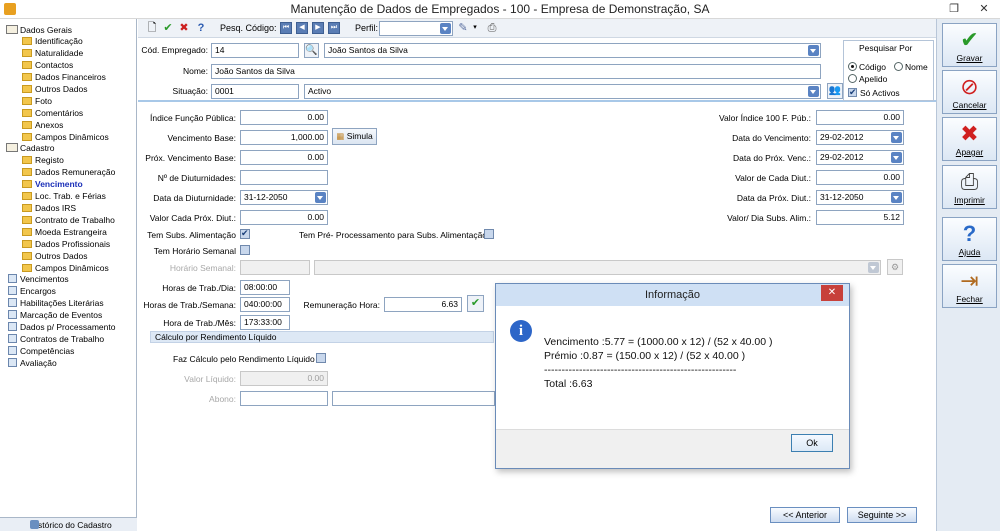  What do you see at coordinates (969, 92) in the screenshot?
I see `cancelar-button: ⊘ Cancelar` at bounding box center [969, 92].